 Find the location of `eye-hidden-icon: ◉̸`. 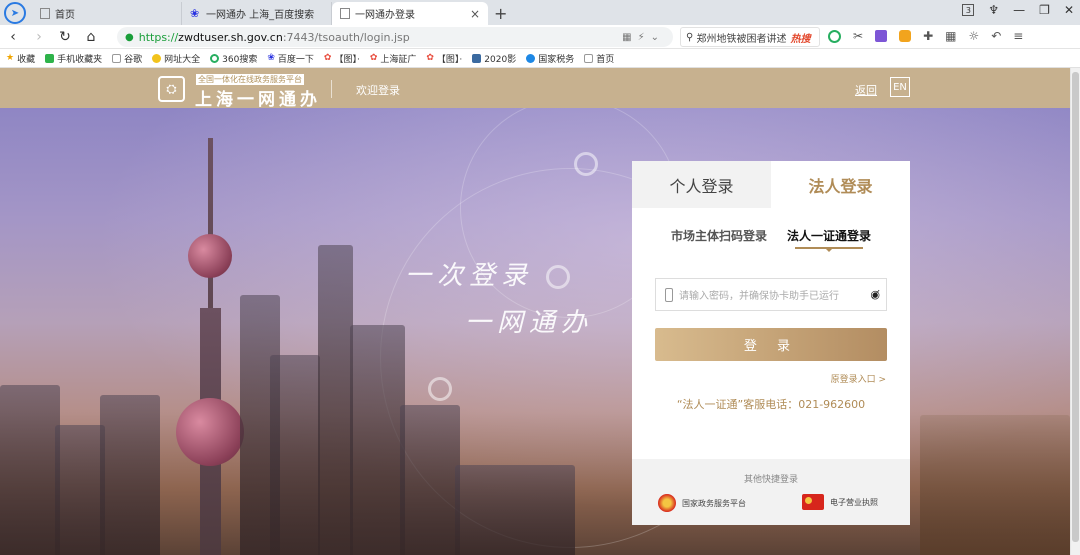

eye-hidden-icon: ◉̸ is located at coordinates (875, 294).